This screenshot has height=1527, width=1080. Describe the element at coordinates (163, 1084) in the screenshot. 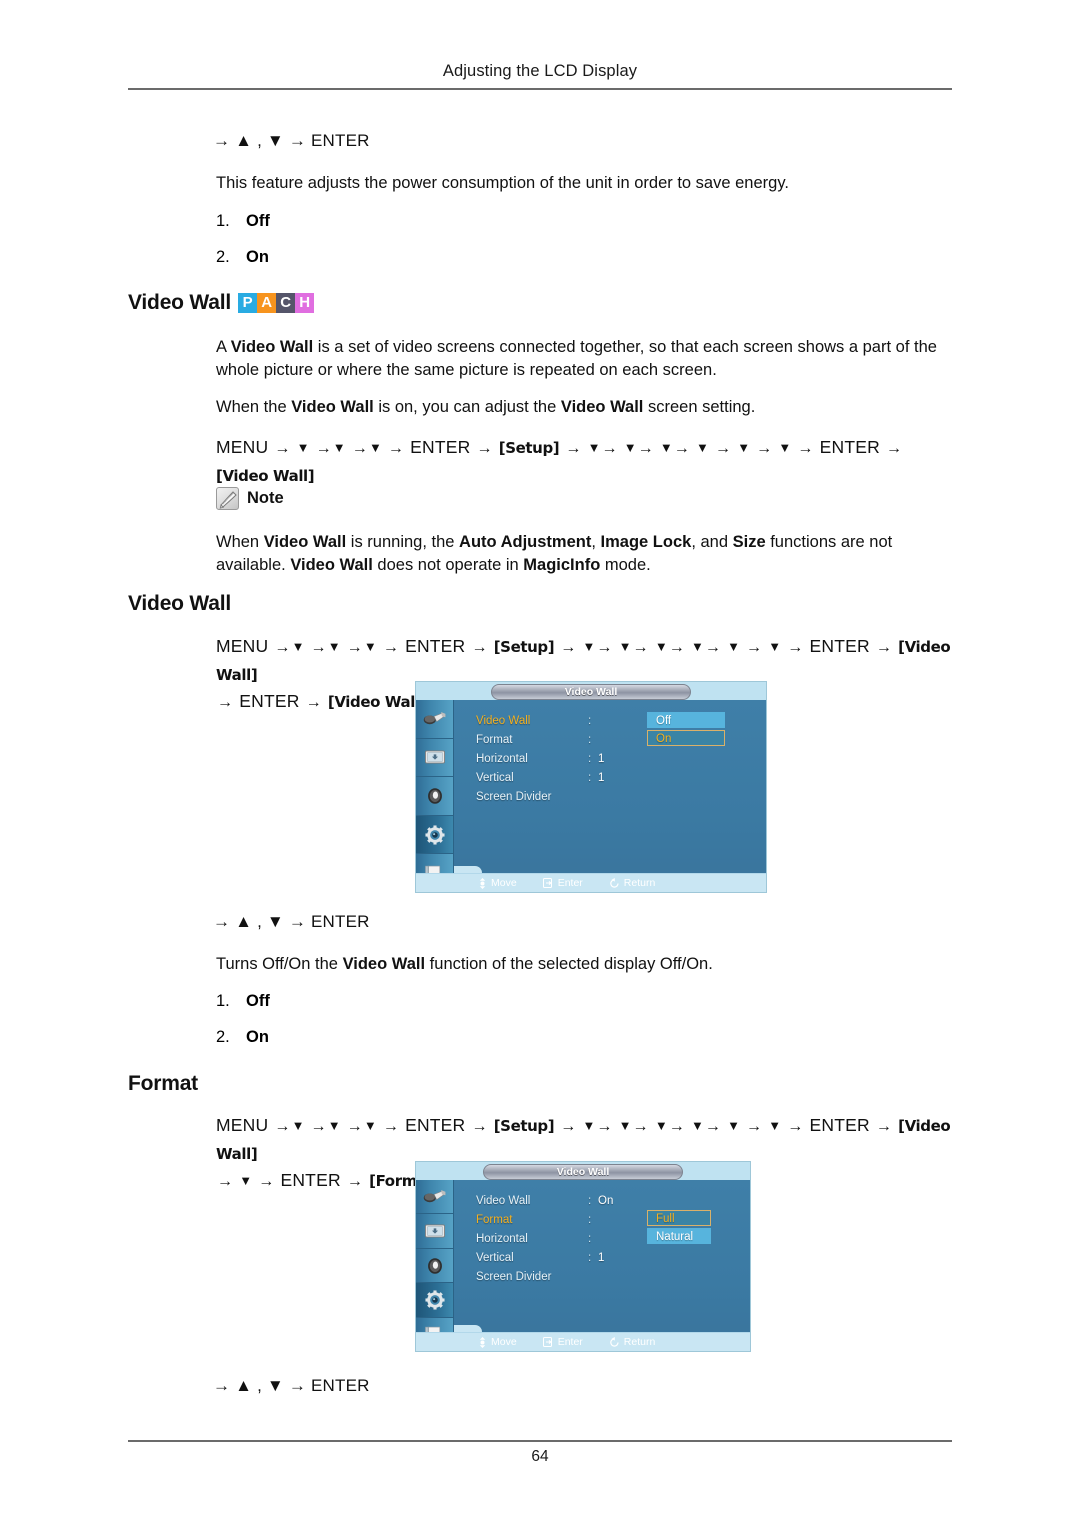

I see `section-heading-format: Format` at that location.